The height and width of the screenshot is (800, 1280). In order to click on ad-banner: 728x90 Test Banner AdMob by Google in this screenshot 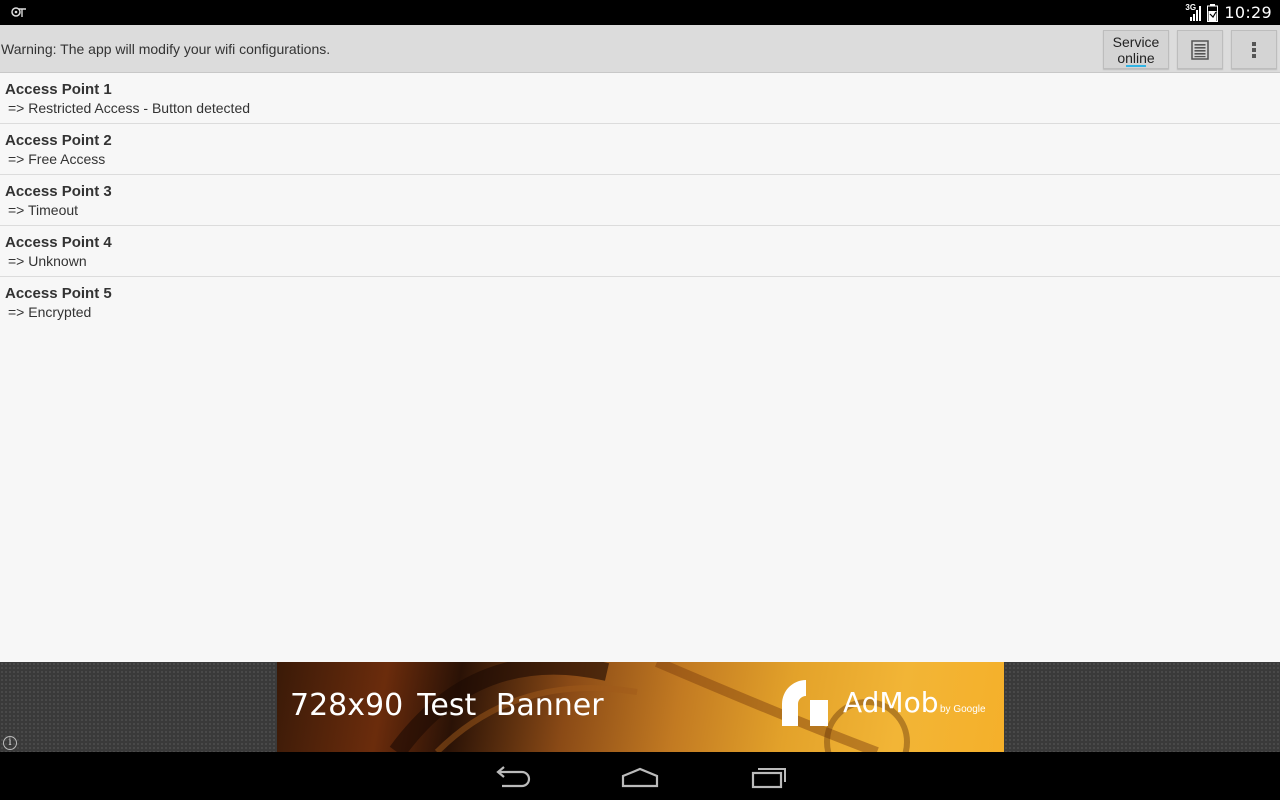, I will do `click(640, 707)`.